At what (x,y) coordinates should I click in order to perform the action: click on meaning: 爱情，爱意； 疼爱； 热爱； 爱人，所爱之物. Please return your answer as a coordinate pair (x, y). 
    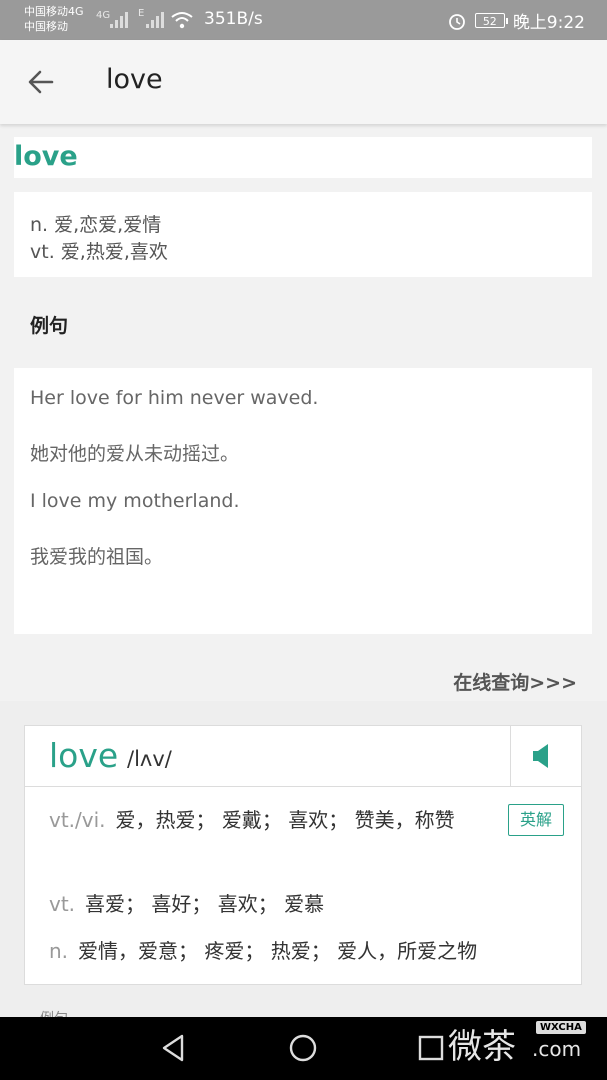
    Looking at the image, I should click on (278, 951).